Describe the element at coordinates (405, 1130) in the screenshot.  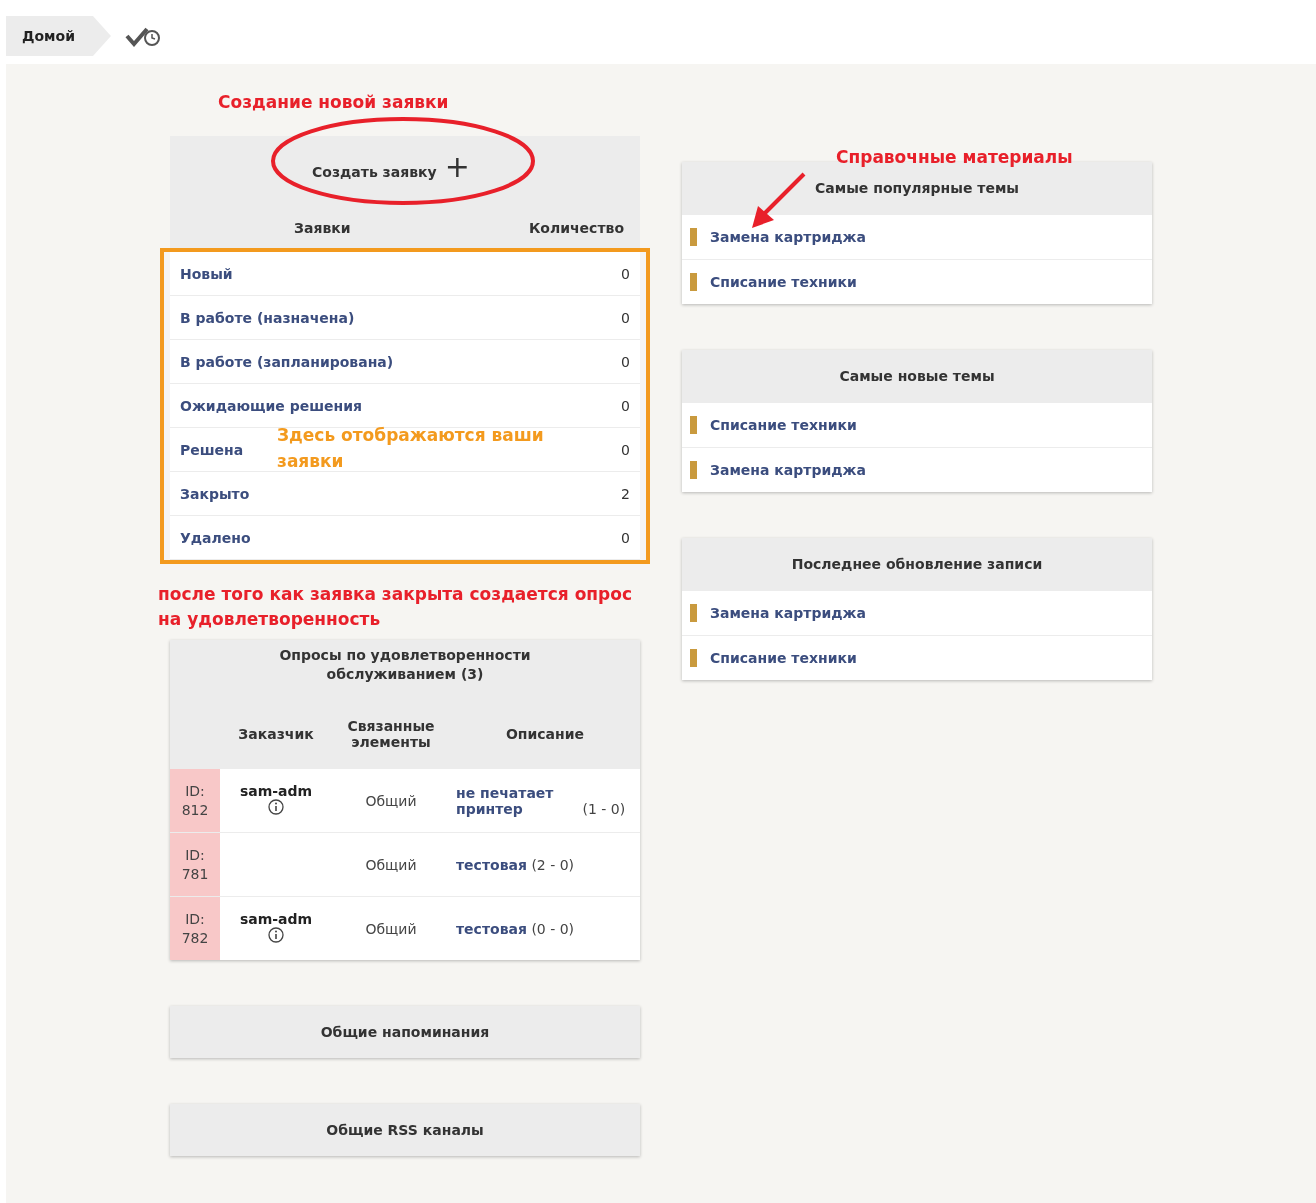
I see `card-title: Общие RSS каналы` at that location.